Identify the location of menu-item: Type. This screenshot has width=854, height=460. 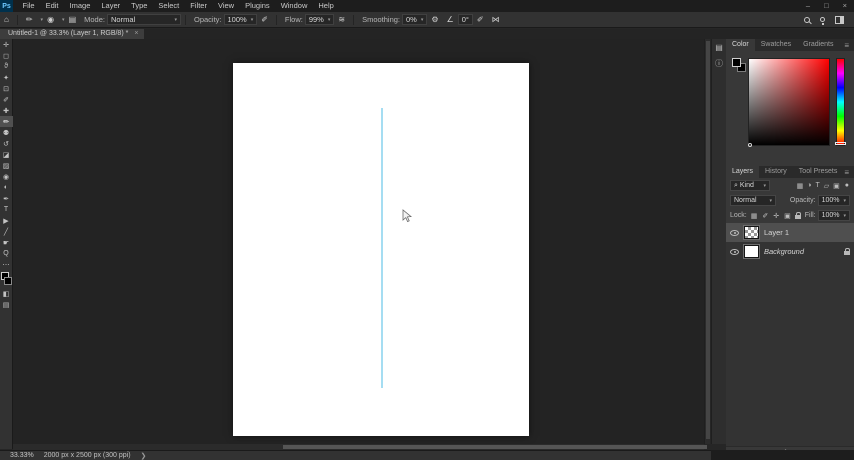
(139, 5).